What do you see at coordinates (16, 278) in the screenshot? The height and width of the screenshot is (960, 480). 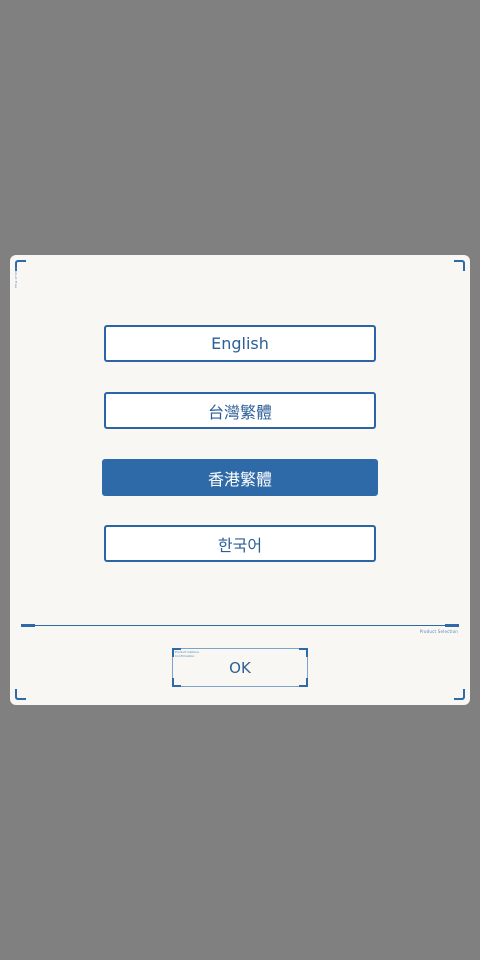 I see `side-caption: Product Files` at bounding box center [16, 278].